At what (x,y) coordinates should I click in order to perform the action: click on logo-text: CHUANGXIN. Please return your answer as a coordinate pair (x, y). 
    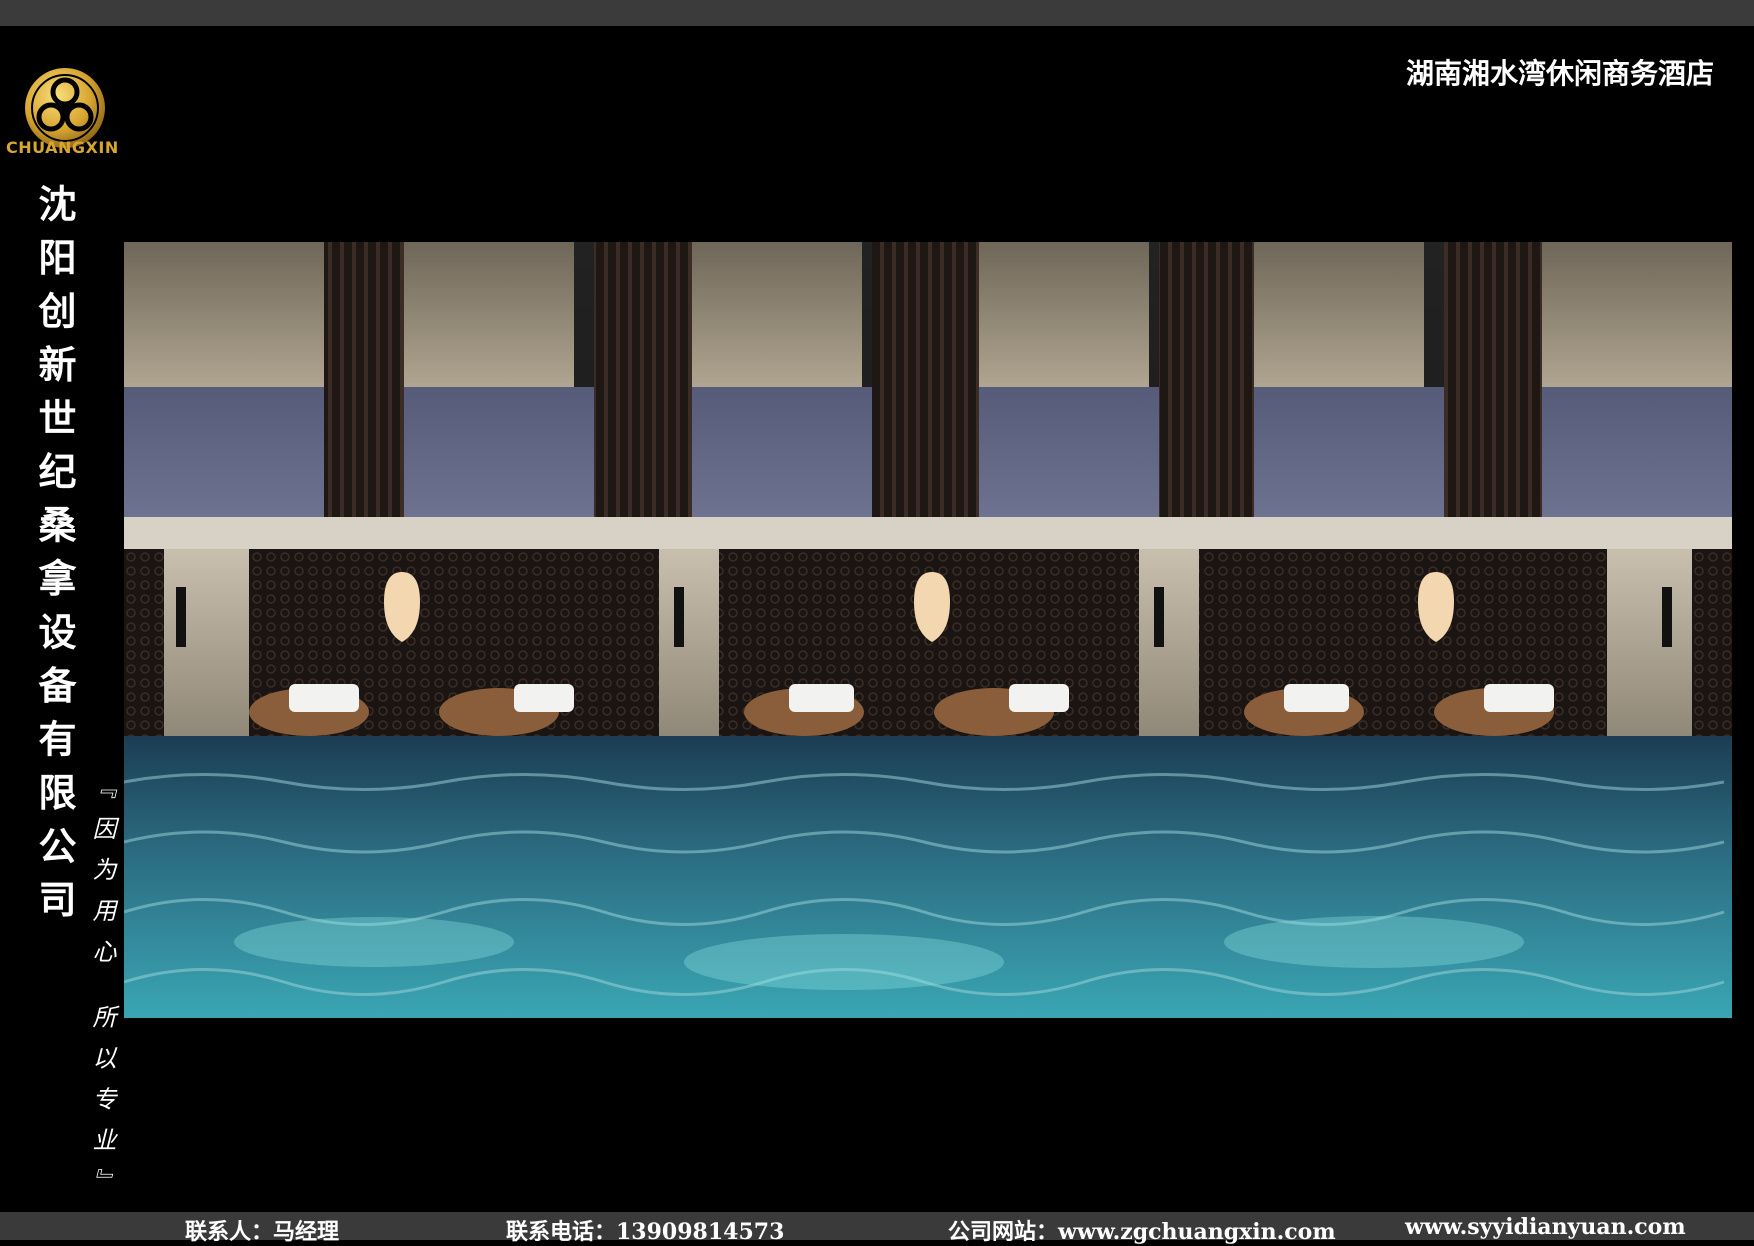
    Looking at the image, I should click on (62, 147).